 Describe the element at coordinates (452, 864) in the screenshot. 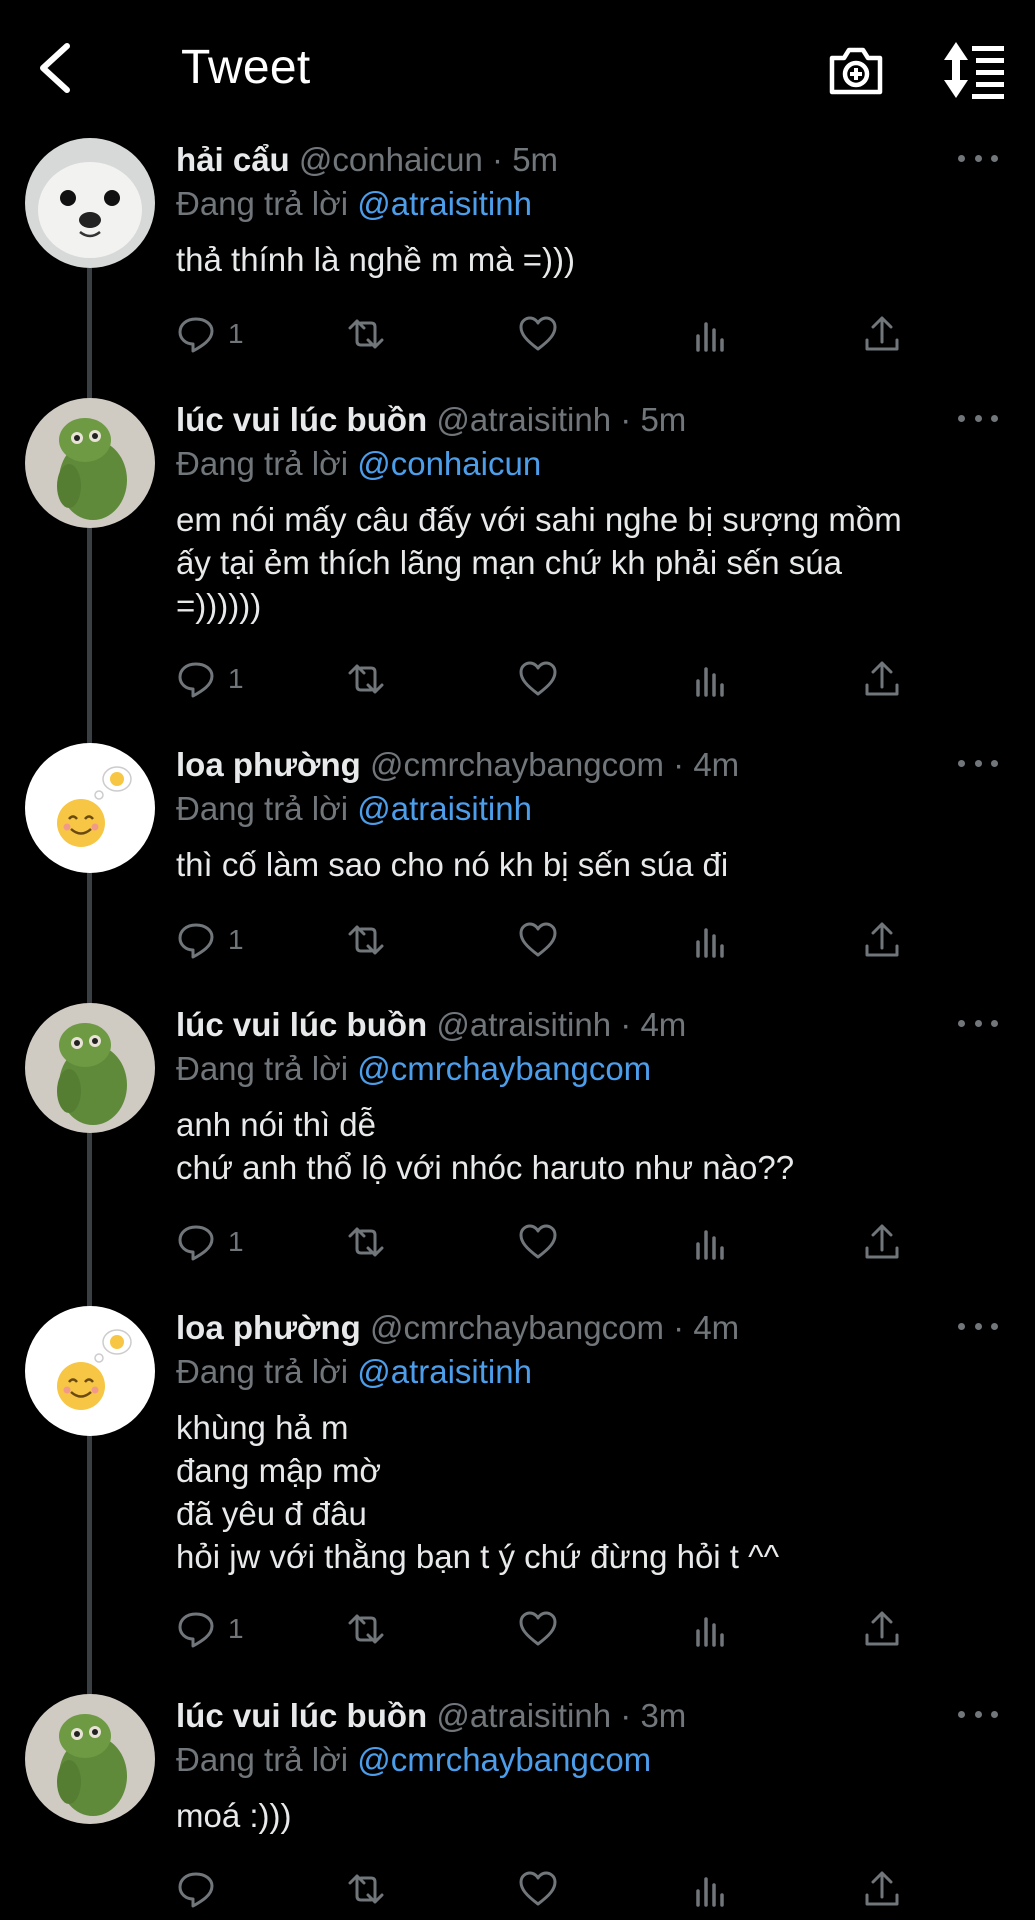

I see `tweet-text: thì cố làm sao cho nó kh bị sến súa đi` at that location.